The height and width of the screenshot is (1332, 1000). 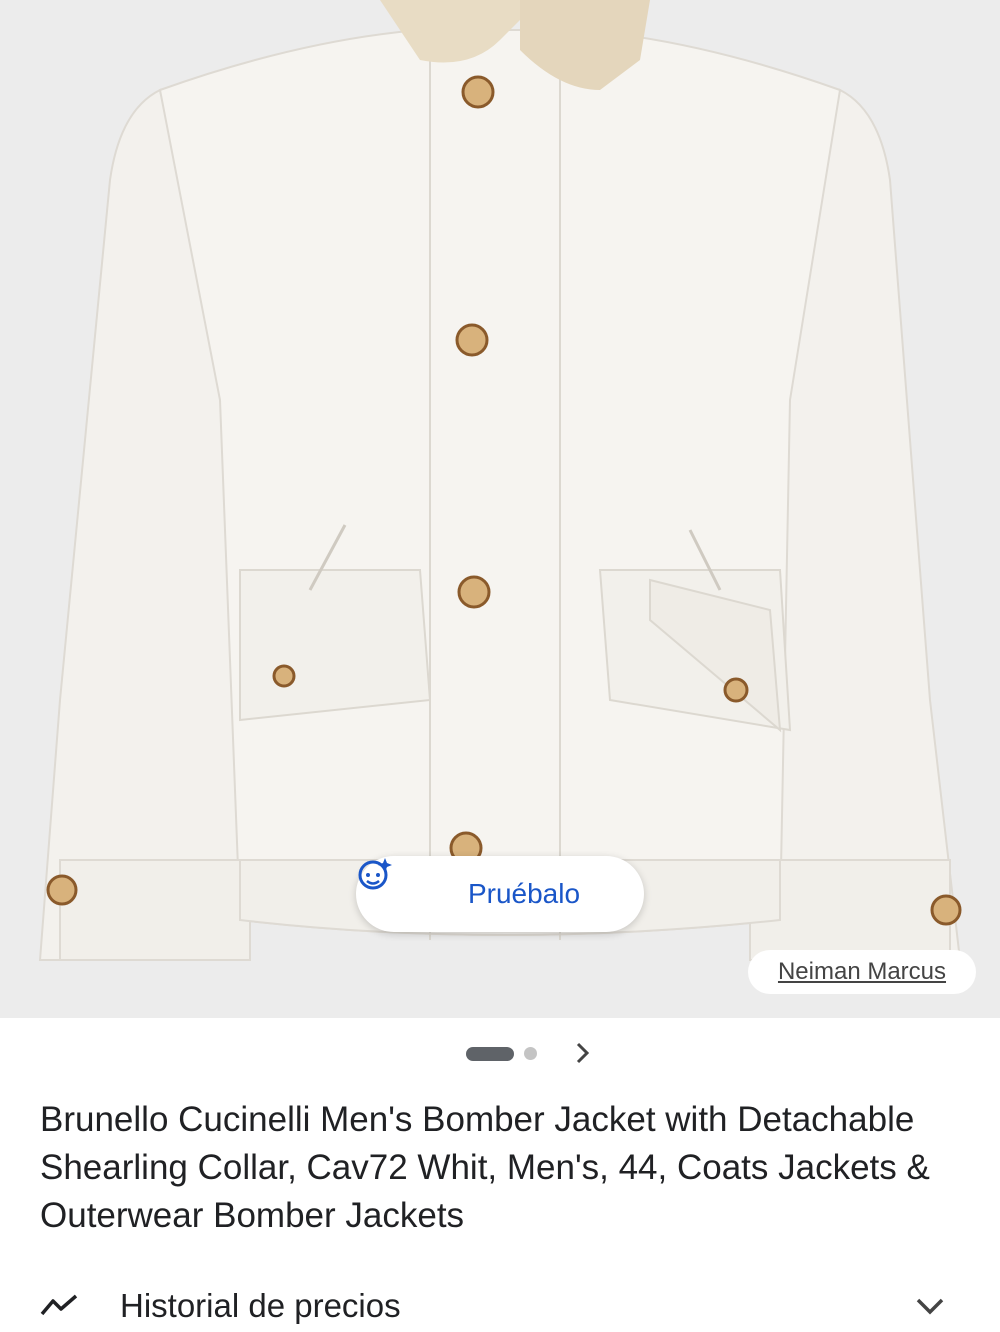 I want to click on trend-line-icon, so click(x=59, y=1305).